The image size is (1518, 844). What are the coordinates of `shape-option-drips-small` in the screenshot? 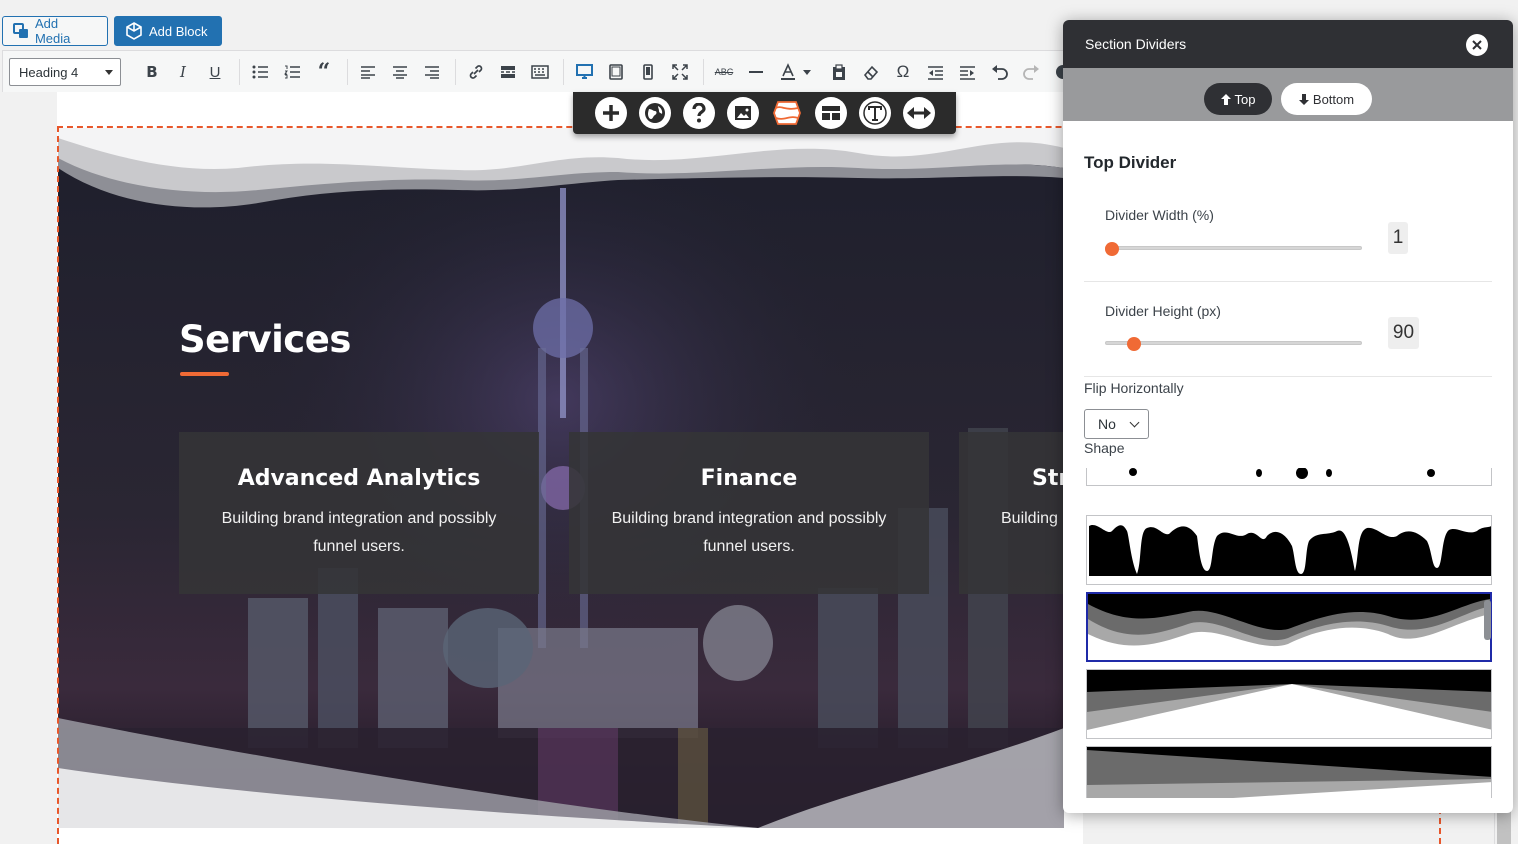 It's located at (1289, 477).